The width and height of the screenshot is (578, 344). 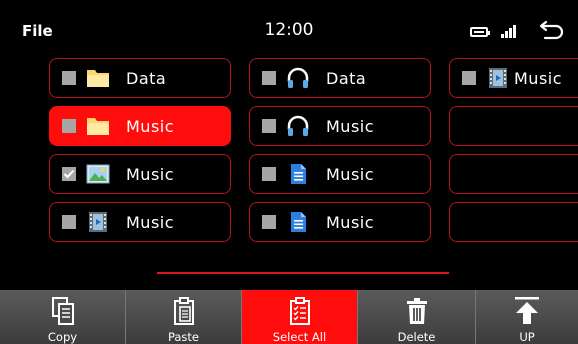 What do you see at coordinates (416, 311) in the screenshot?
I see `trash-icon` at bounding box center [416, 311].